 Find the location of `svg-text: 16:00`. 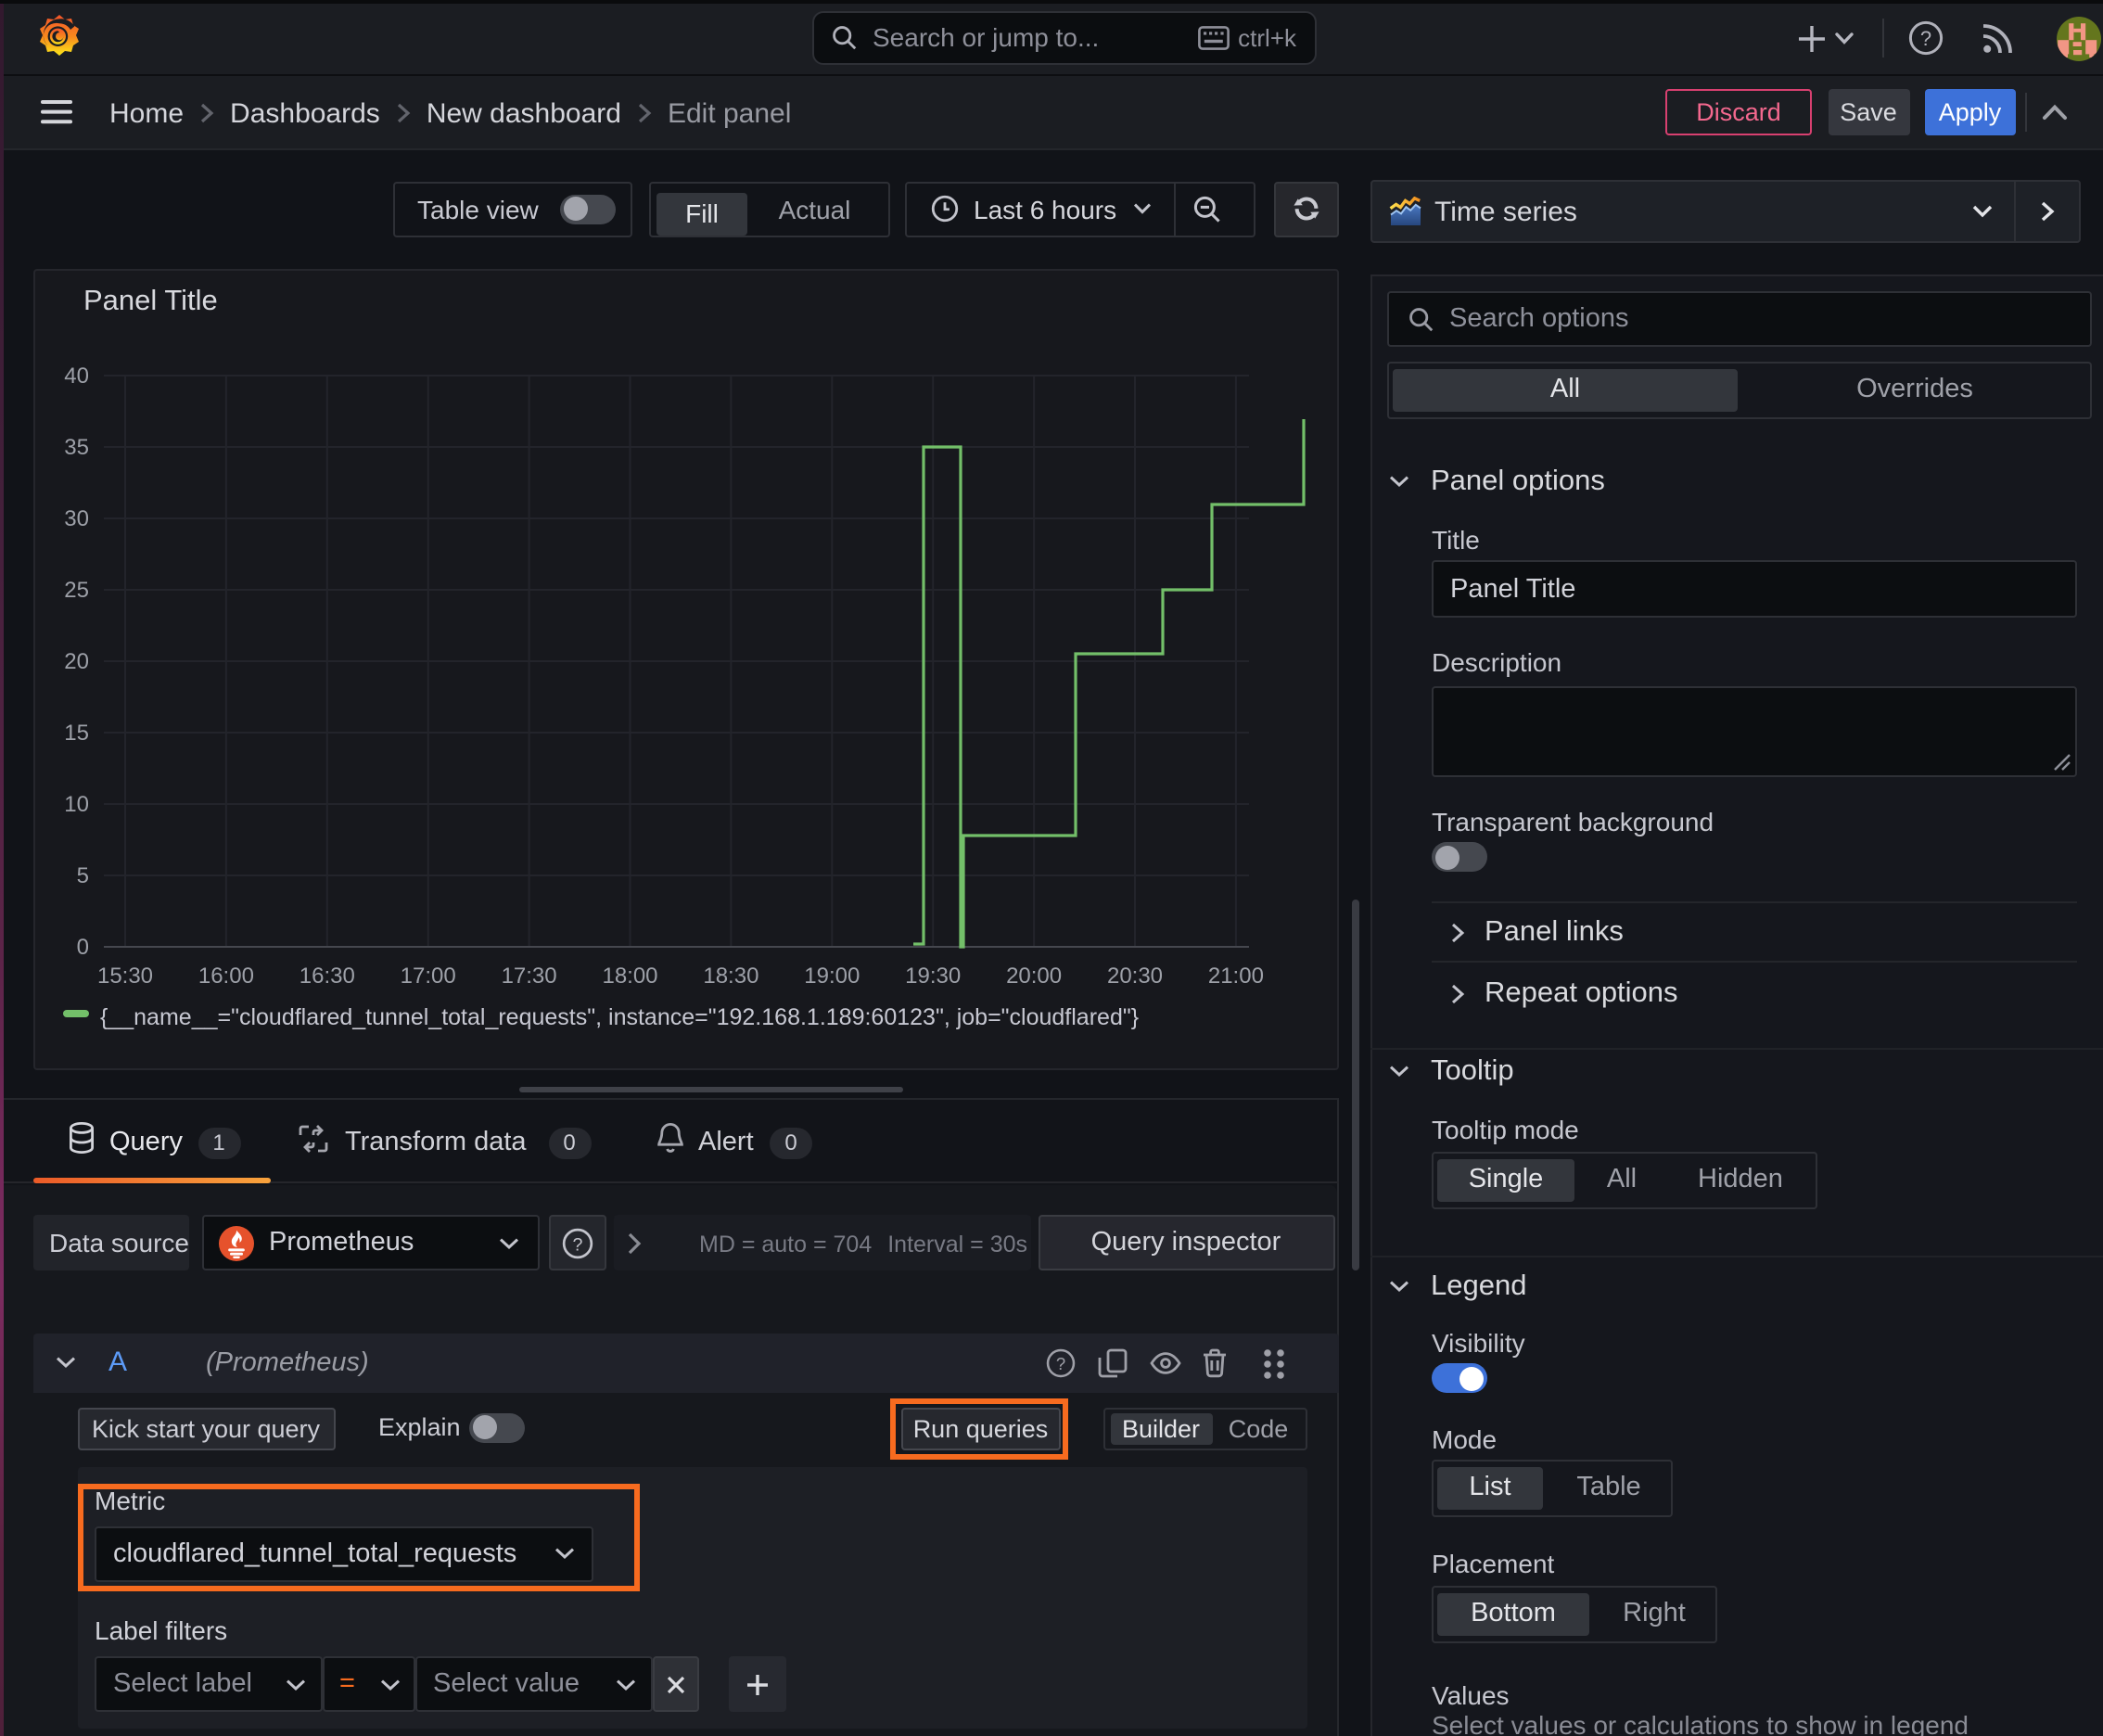

svg-text: 16:00 is located at coordinates (226, 975).